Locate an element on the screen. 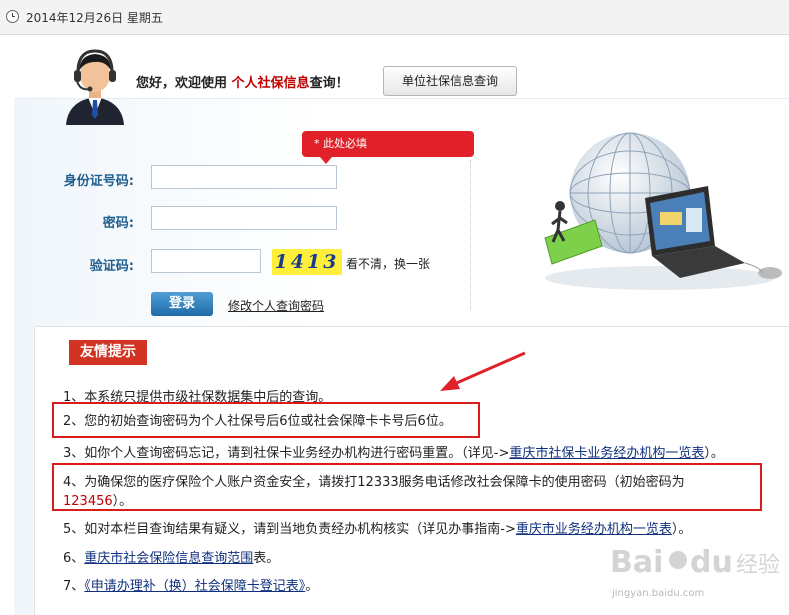  red-arrow-annotation is located at coordinates (483, 371).